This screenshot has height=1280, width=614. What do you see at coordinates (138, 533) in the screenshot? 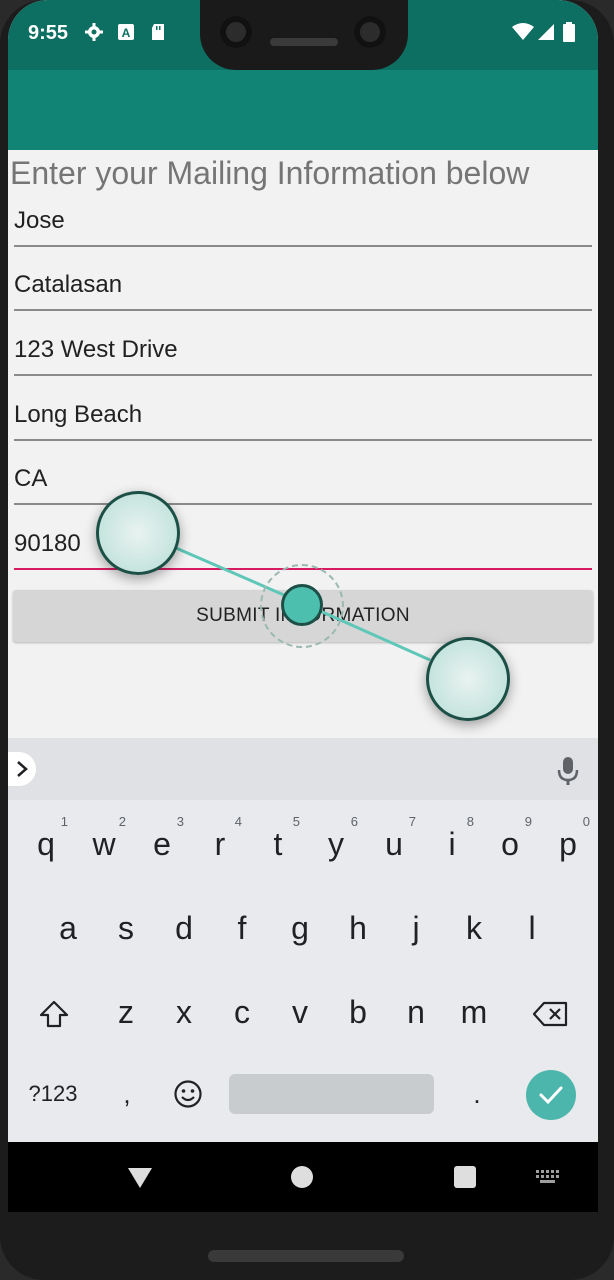
I see `touch-point-start` at bounding box center [138, 533].